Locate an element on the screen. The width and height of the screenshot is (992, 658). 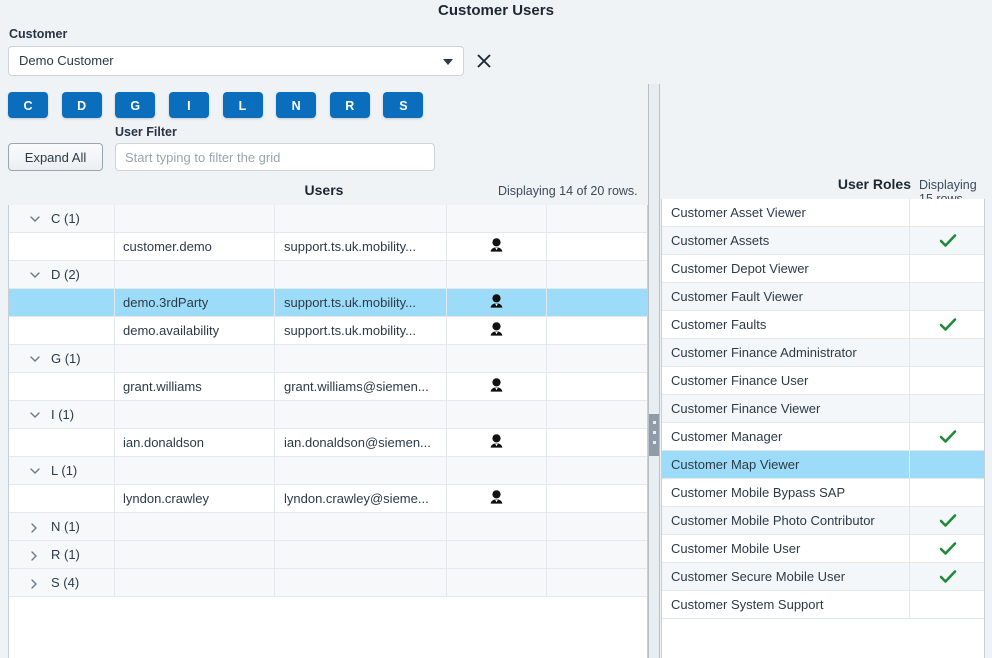
alpha-filter-i: I is located at coordinates (188, 105).